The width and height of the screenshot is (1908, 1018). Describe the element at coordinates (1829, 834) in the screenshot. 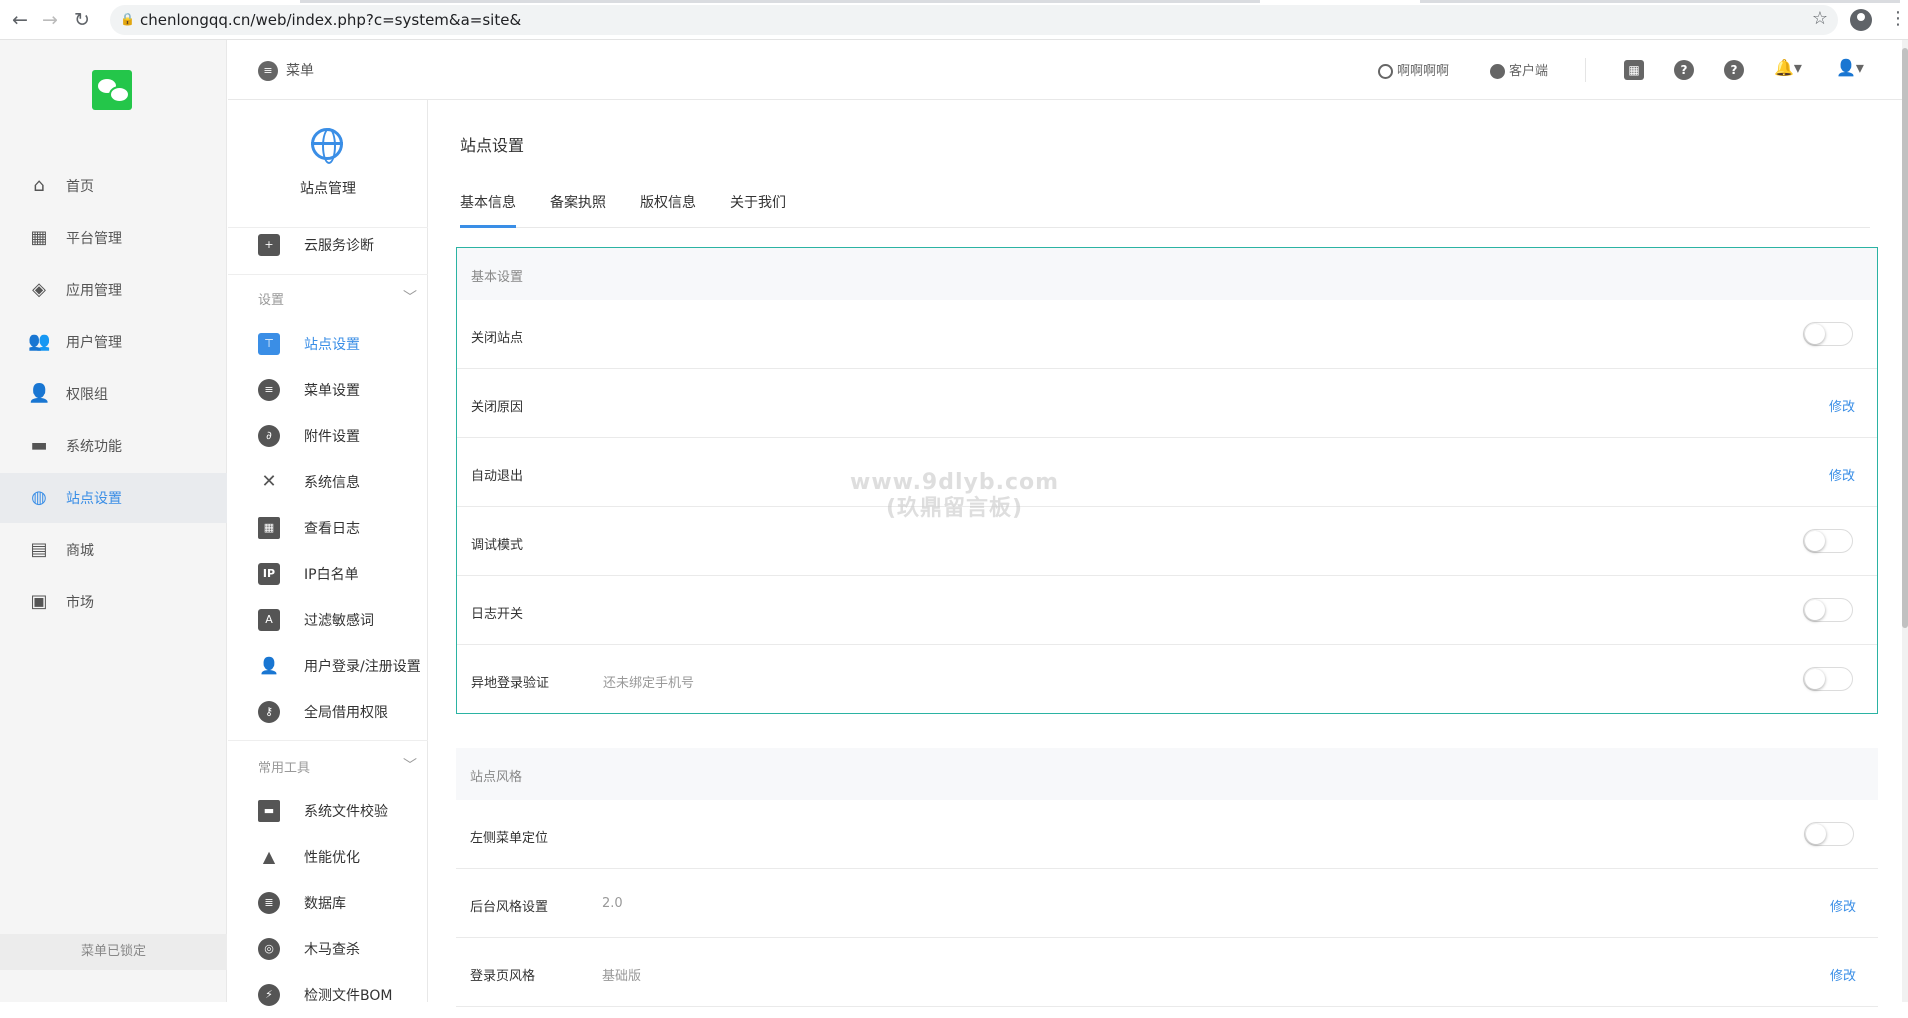

I see `left-menu-toggle` at that location.